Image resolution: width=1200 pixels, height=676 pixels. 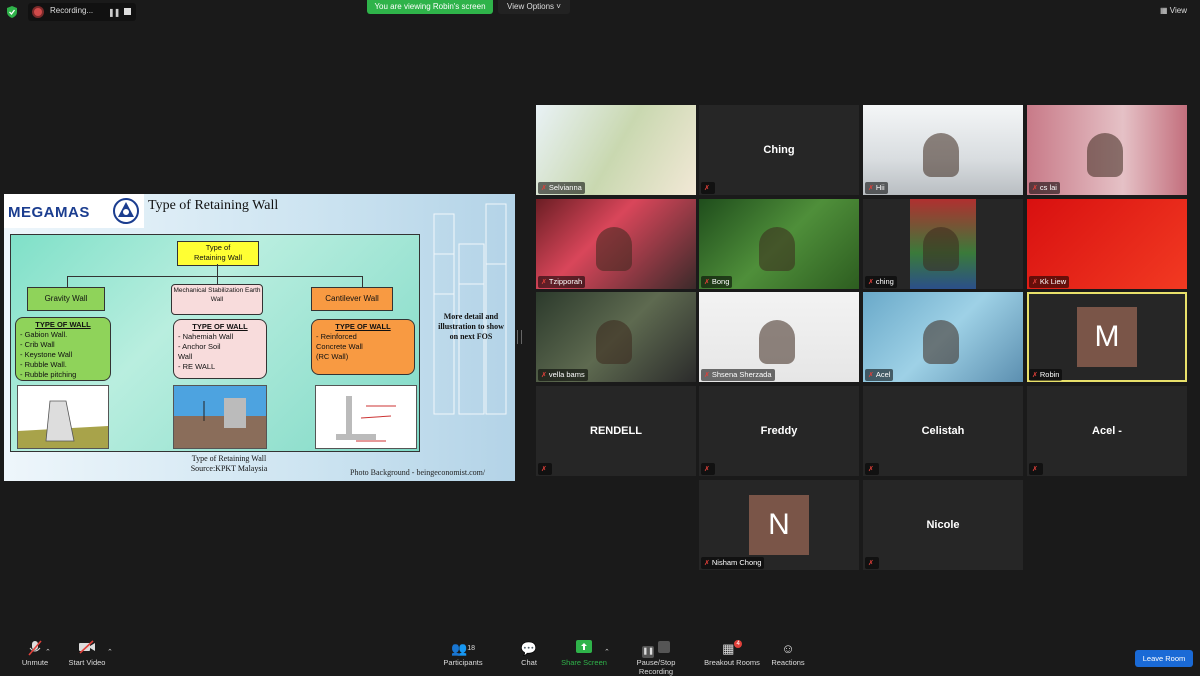 What do you see at coordinates (127, 11) in the screenshot?
I see `stop-icon` at bounding box center [127, 11].